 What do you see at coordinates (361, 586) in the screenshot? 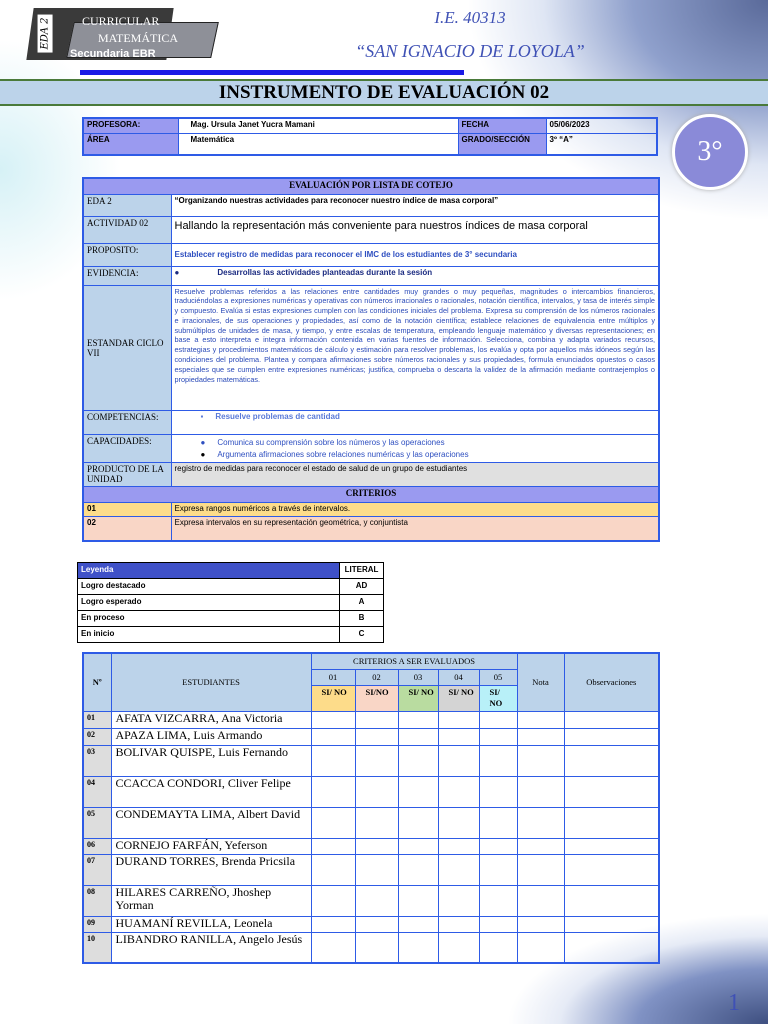
I see `legend-literal: AD` at bounding box center [361, 586].